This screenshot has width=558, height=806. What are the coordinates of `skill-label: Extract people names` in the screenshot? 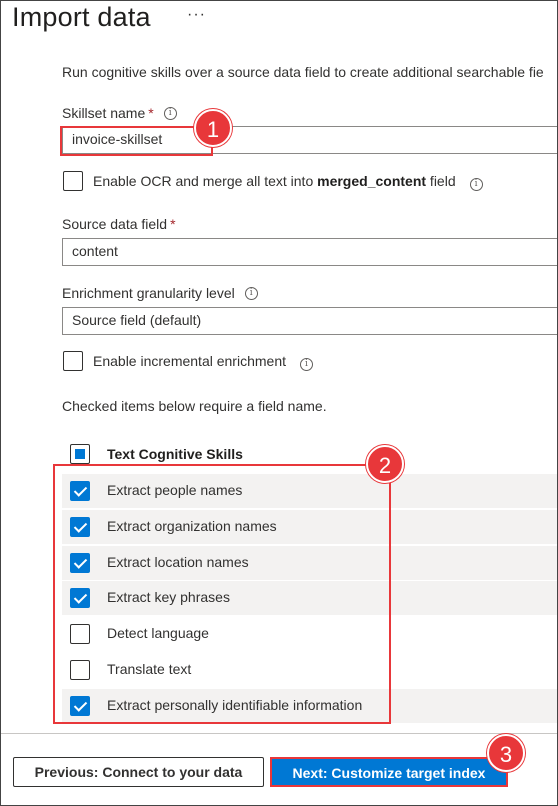 It's located at (175, 490).